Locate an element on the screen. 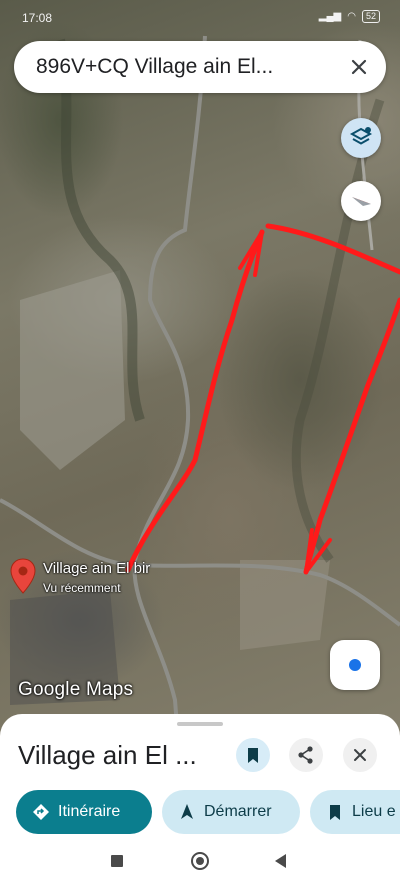  recents-button is located at coordinates (117, 861).